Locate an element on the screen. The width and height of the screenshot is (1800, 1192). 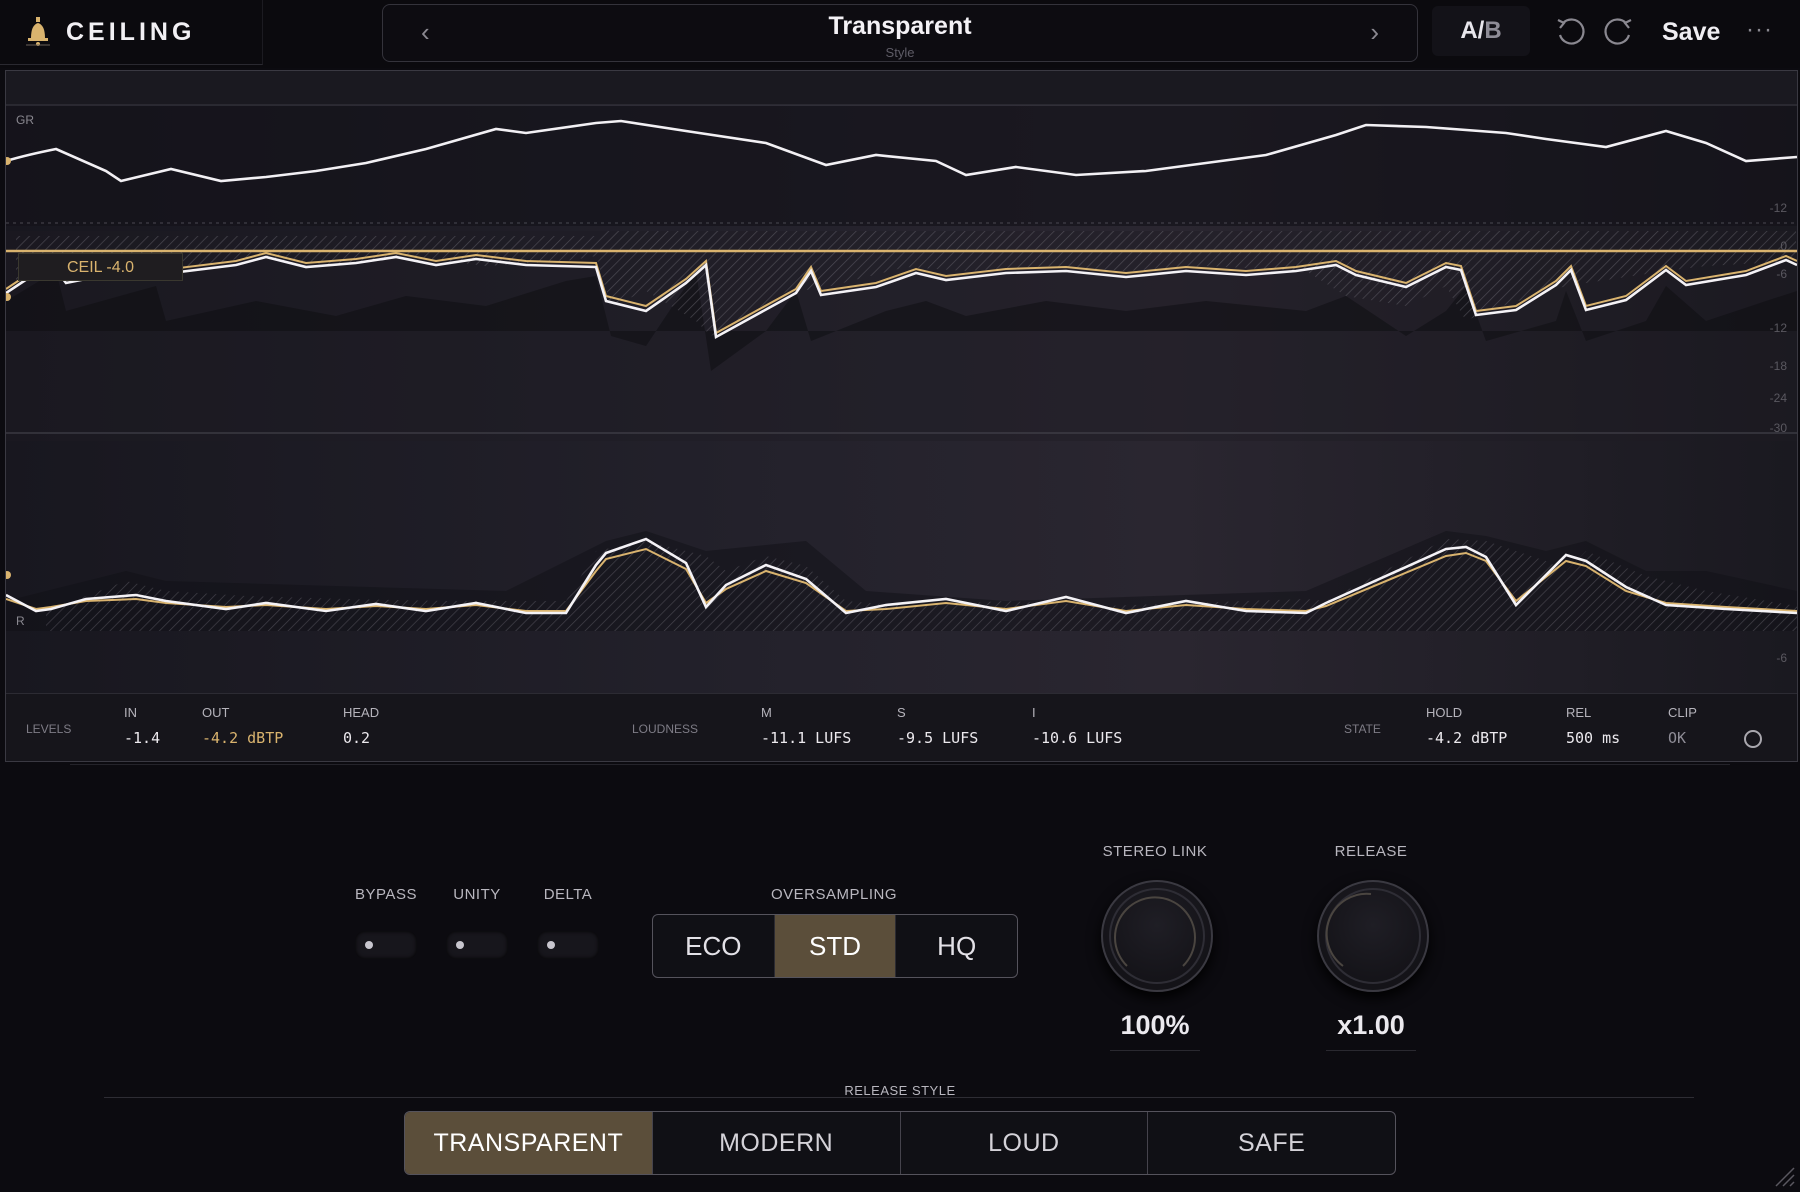
release-knob is located at coordinates (1373, 936).